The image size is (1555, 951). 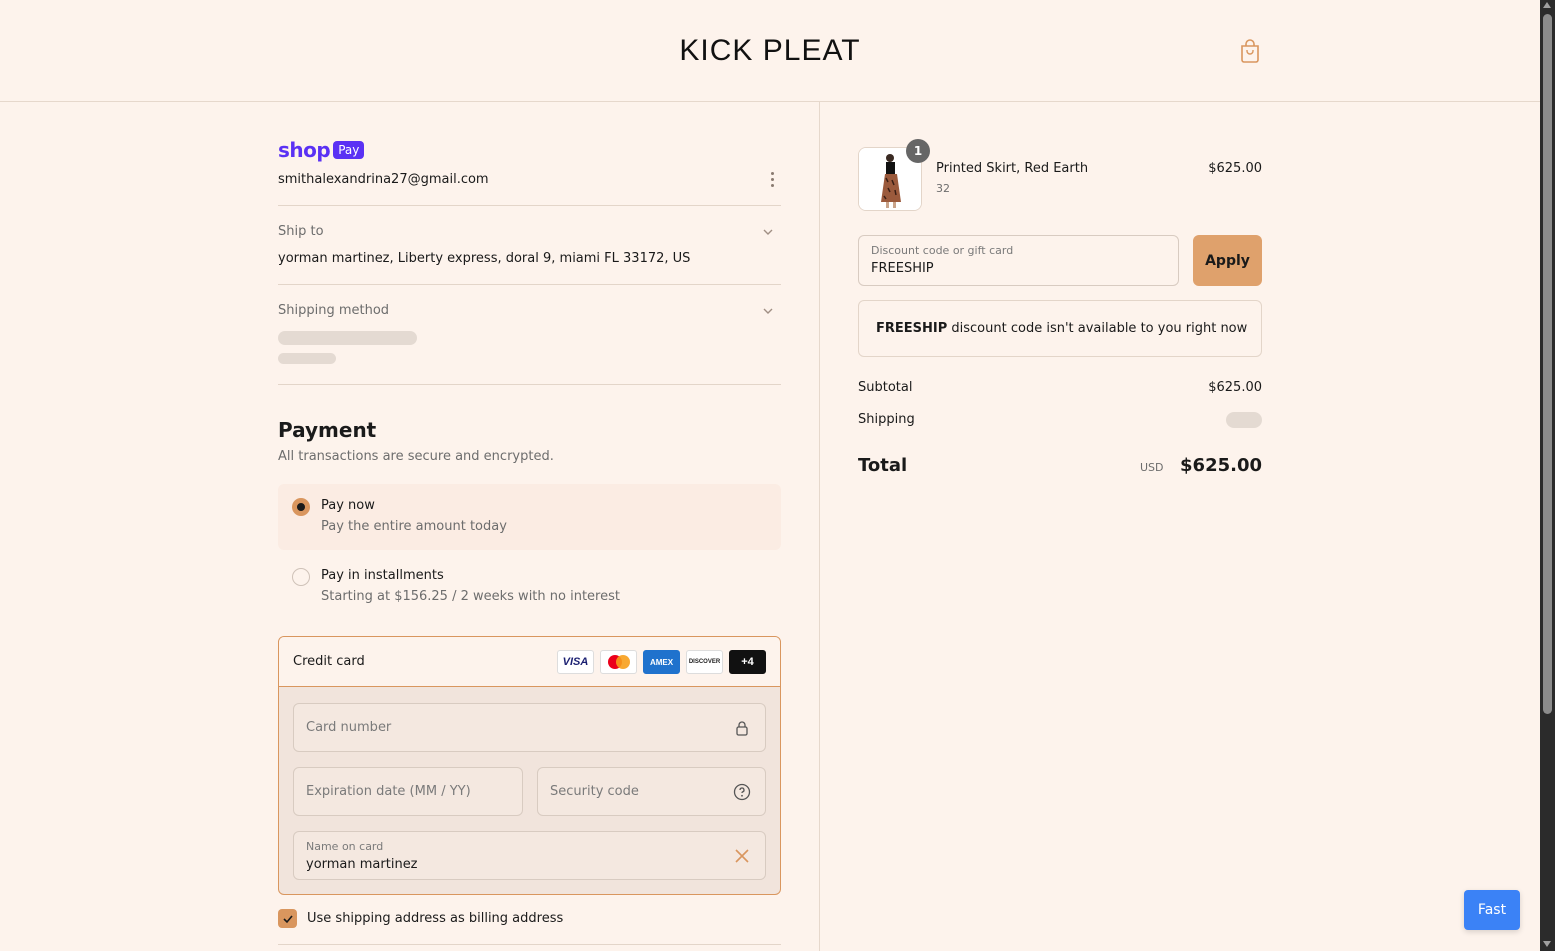 I want to click on security-code-field: Security code, so click(x=651, y=791).